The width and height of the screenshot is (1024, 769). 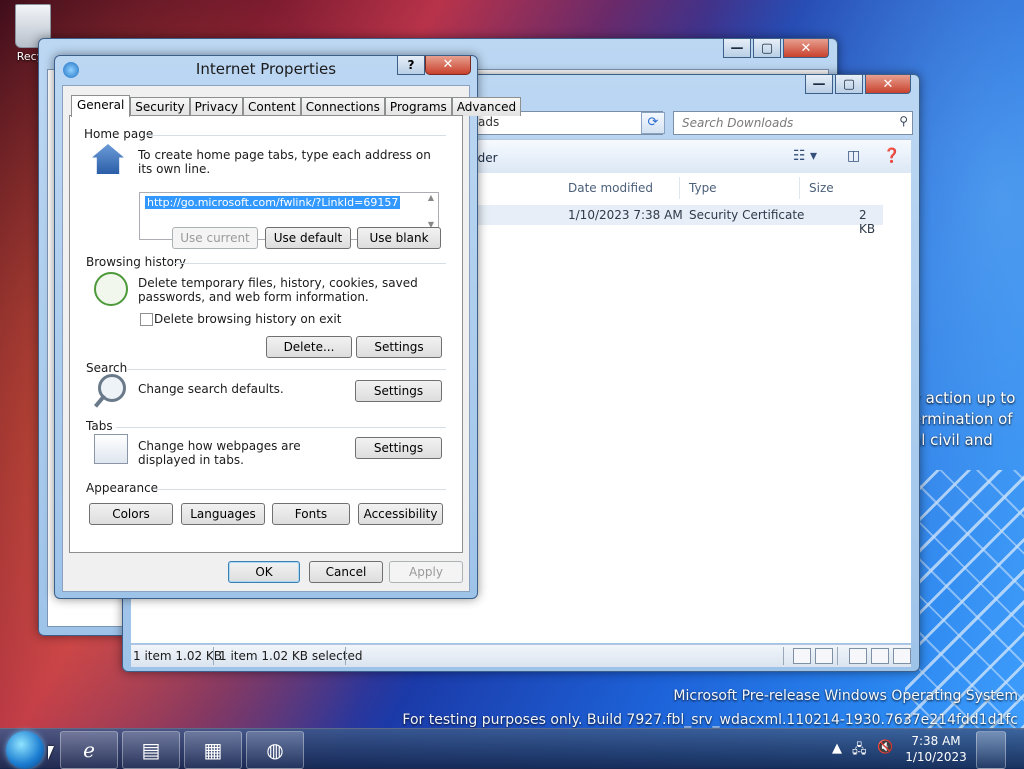 What do you see at coordinates (216, 106) in the screenshot?
I see `tab-privacy: Privacy` at bounding box center [216, 106].